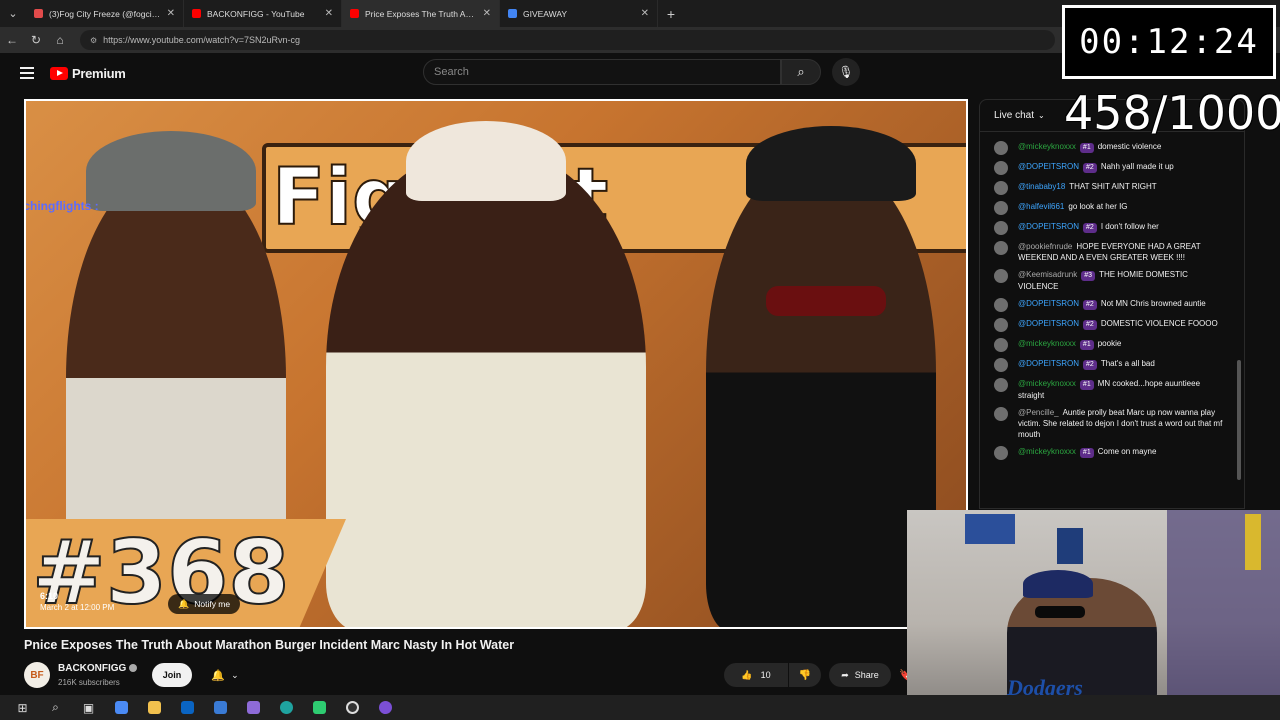 This screenshot has height=720, width=1280. What do you see at coordinates (13, 13) in the screenshot?
I see `tab-list-chevron-icon: ⌄` at bounding box center [13, 13].